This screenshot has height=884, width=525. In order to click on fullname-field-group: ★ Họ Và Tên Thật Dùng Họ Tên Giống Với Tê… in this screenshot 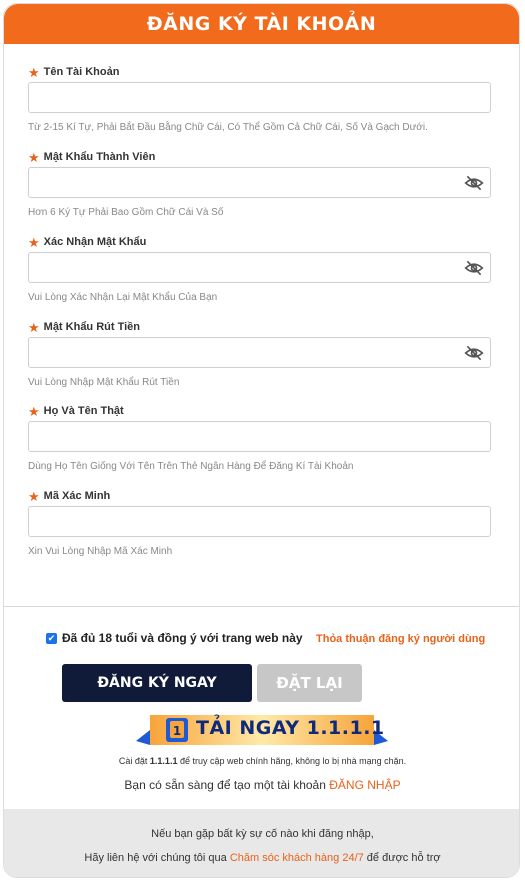, I will do `click(259, 437)`.